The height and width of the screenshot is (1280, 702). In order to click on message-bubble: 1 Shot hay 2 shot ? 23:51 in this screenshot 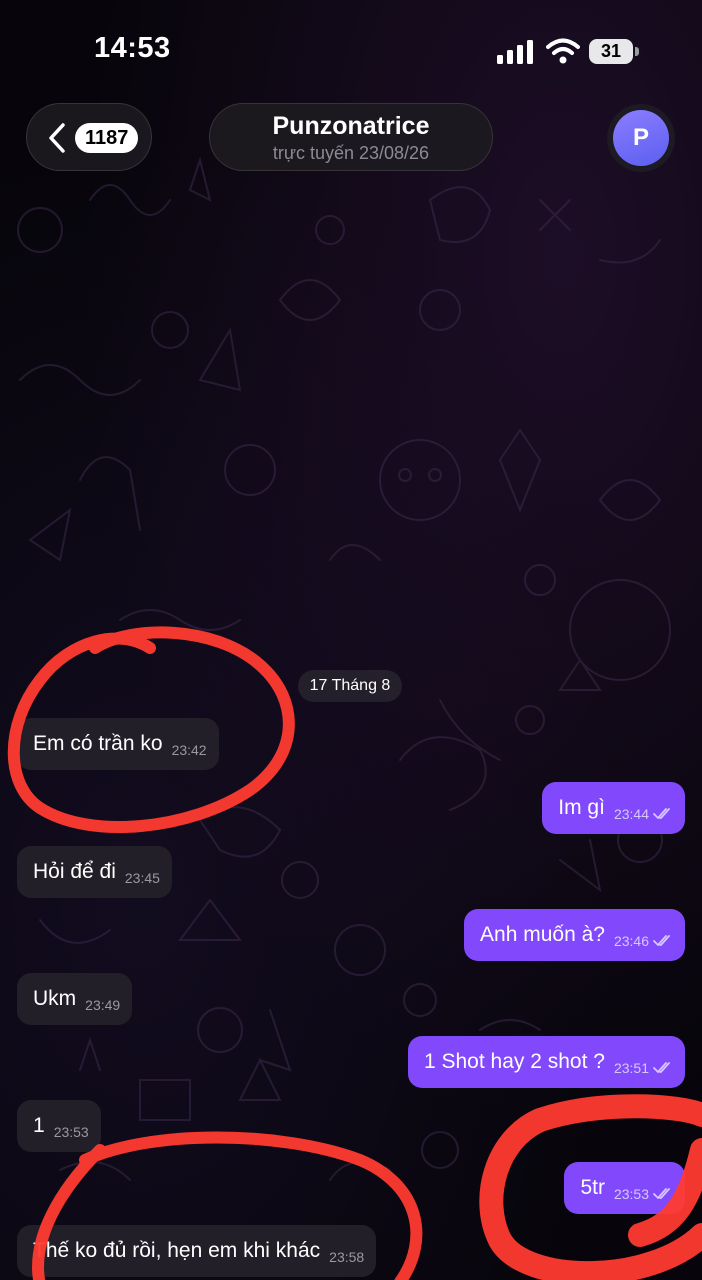, I will do `click(546, 1062)`.